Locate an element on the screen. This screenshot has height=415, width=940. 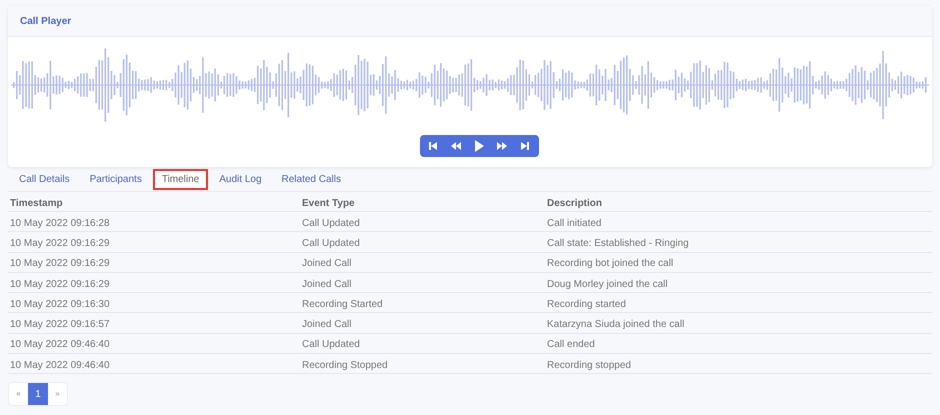
tab: Participants is located at coordinates (115, 179).